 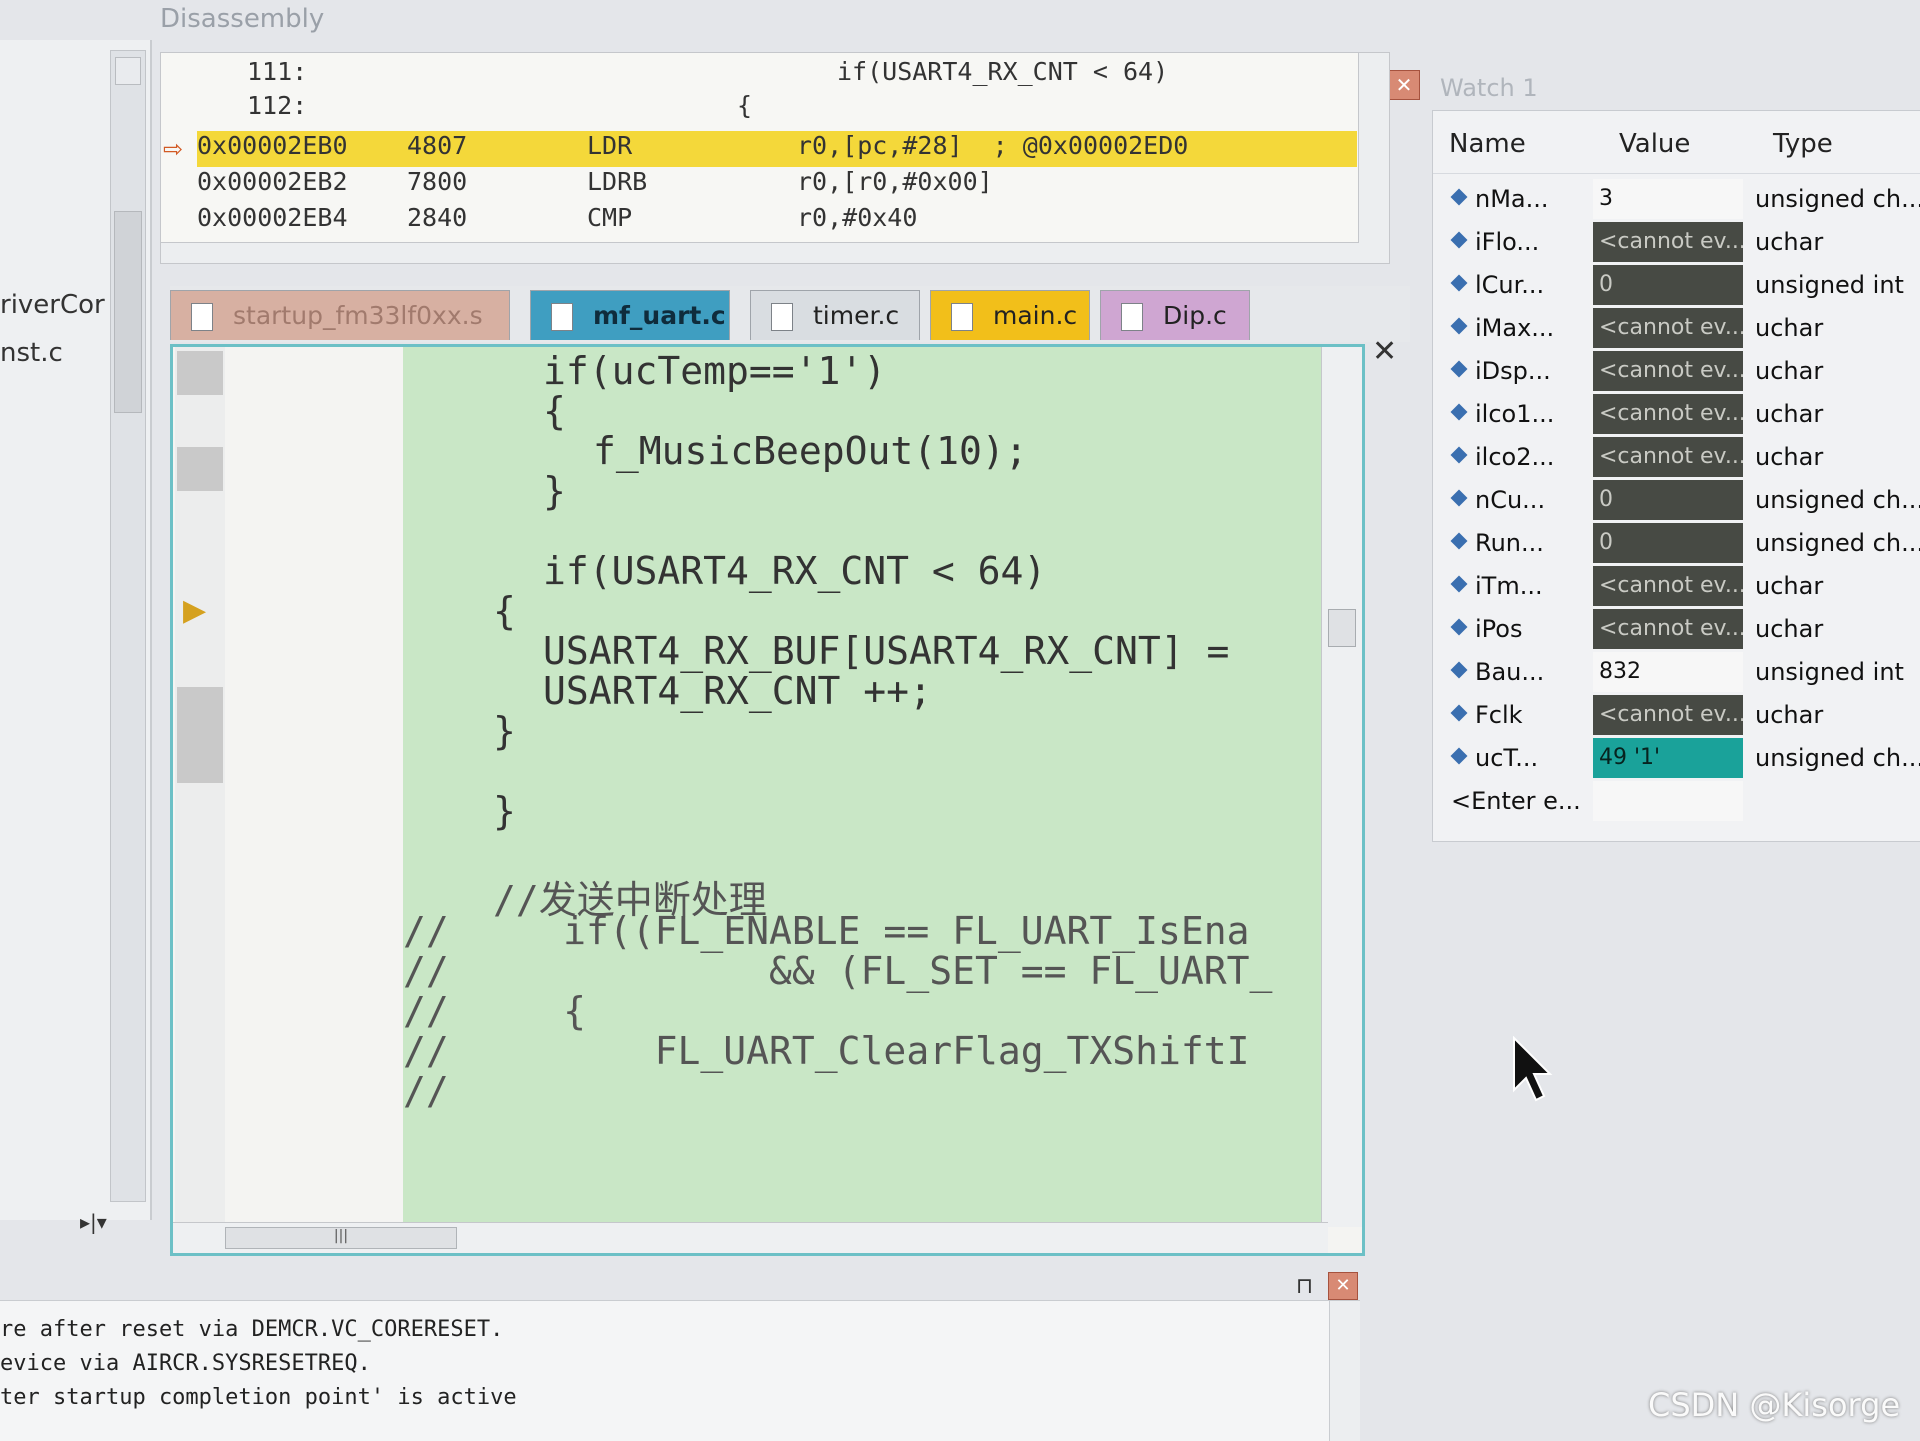 I want to click on watch-row: iFlo... <cannot ev... uchar, so click(x=1676, y=243).